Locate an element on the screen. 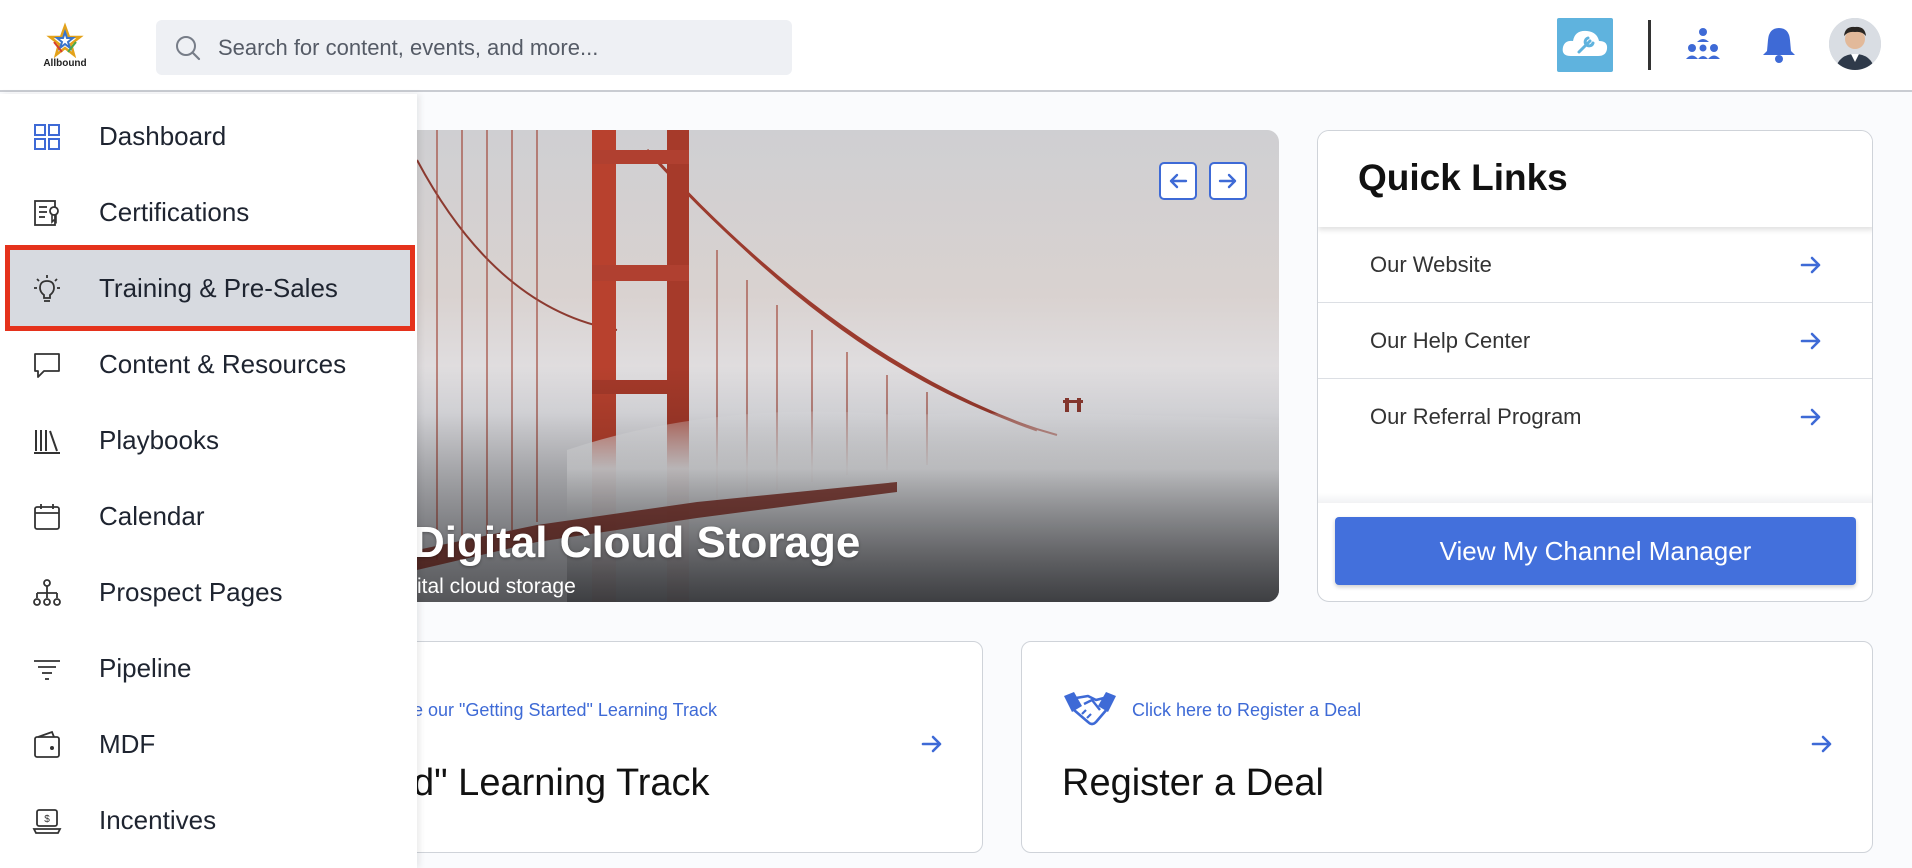  sidebar-item-prospect-pages: Prospect Pages is located at coordinates (208, 592).